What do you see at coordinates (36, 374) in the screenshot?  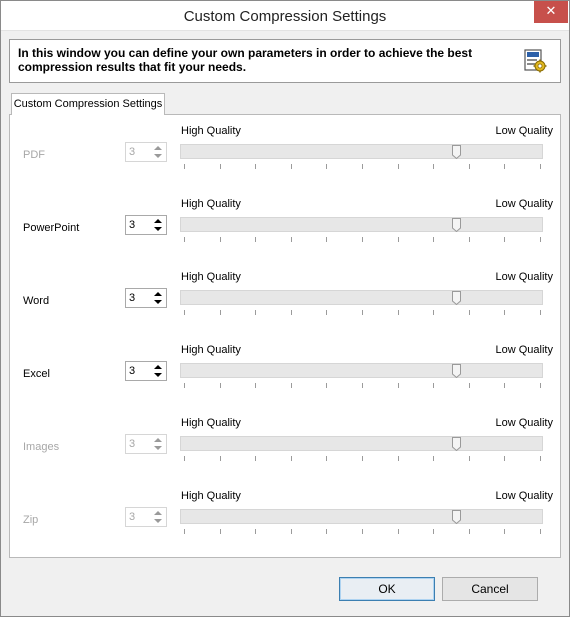 I see `row-label: Excel` at bounding box center [36, 374].